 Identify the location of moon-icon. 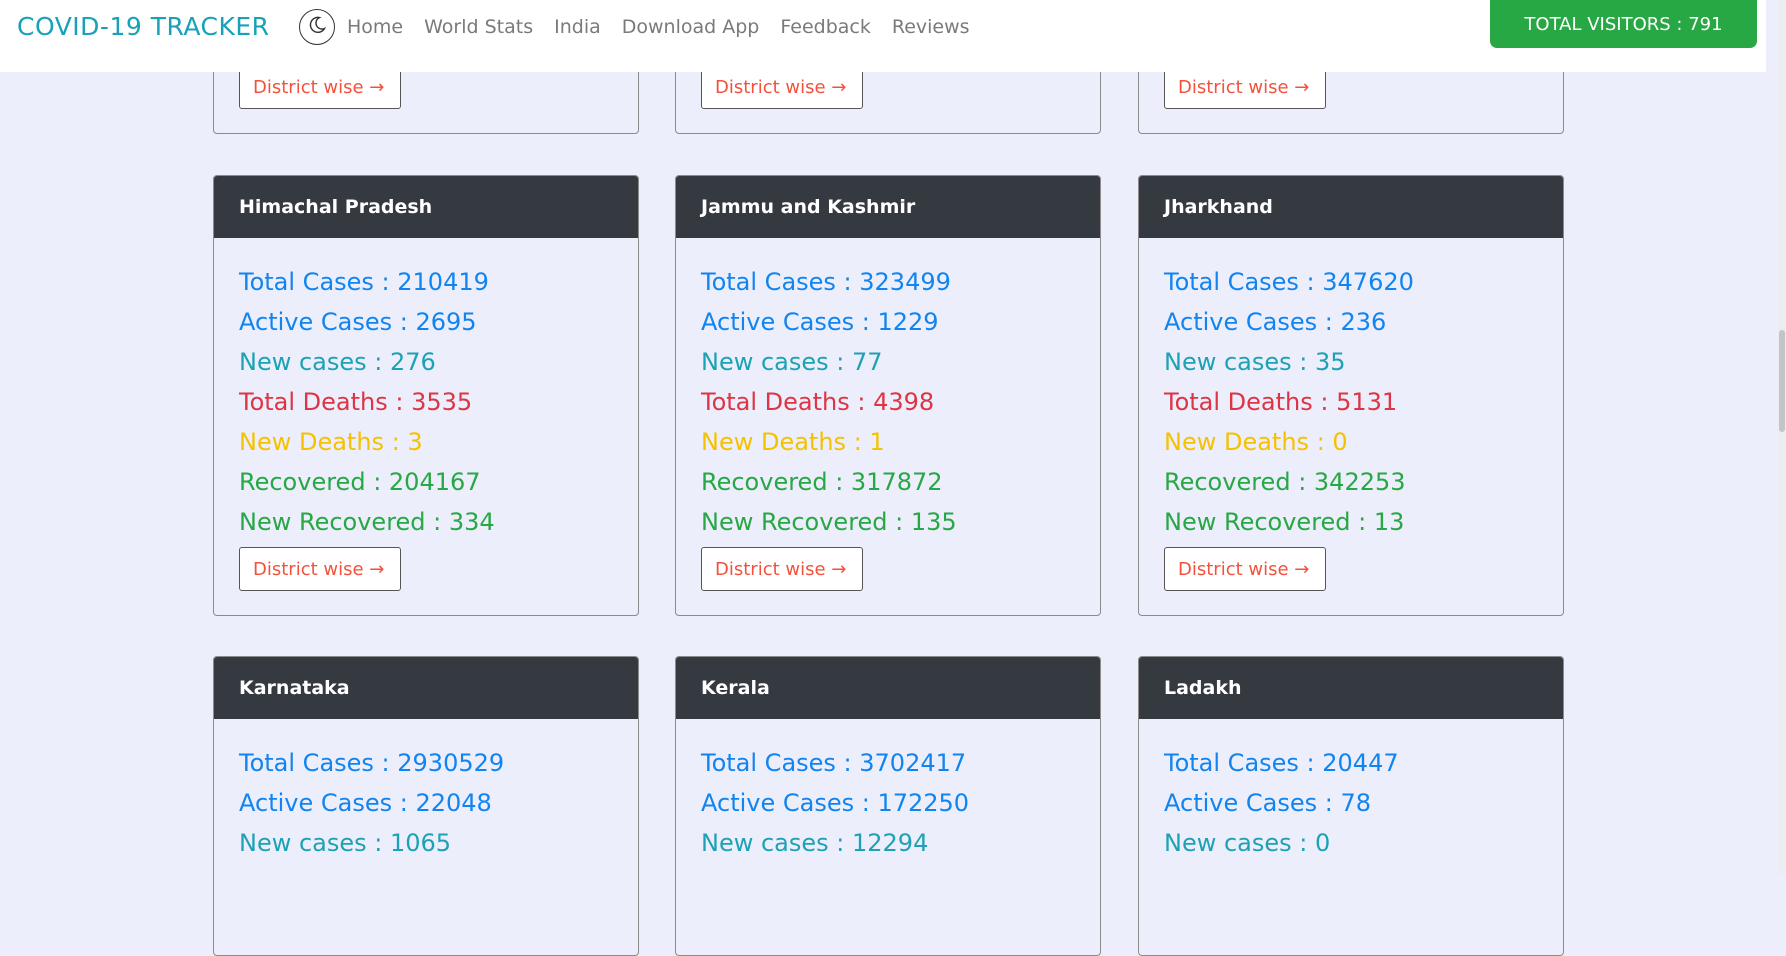
(317, 27).